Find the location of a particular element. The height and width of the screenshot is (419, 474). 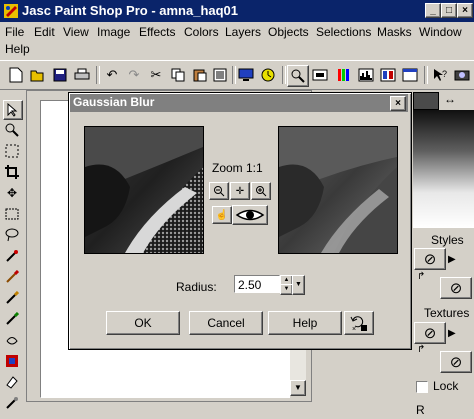

close-button: × is located at coordinates (465, 10).